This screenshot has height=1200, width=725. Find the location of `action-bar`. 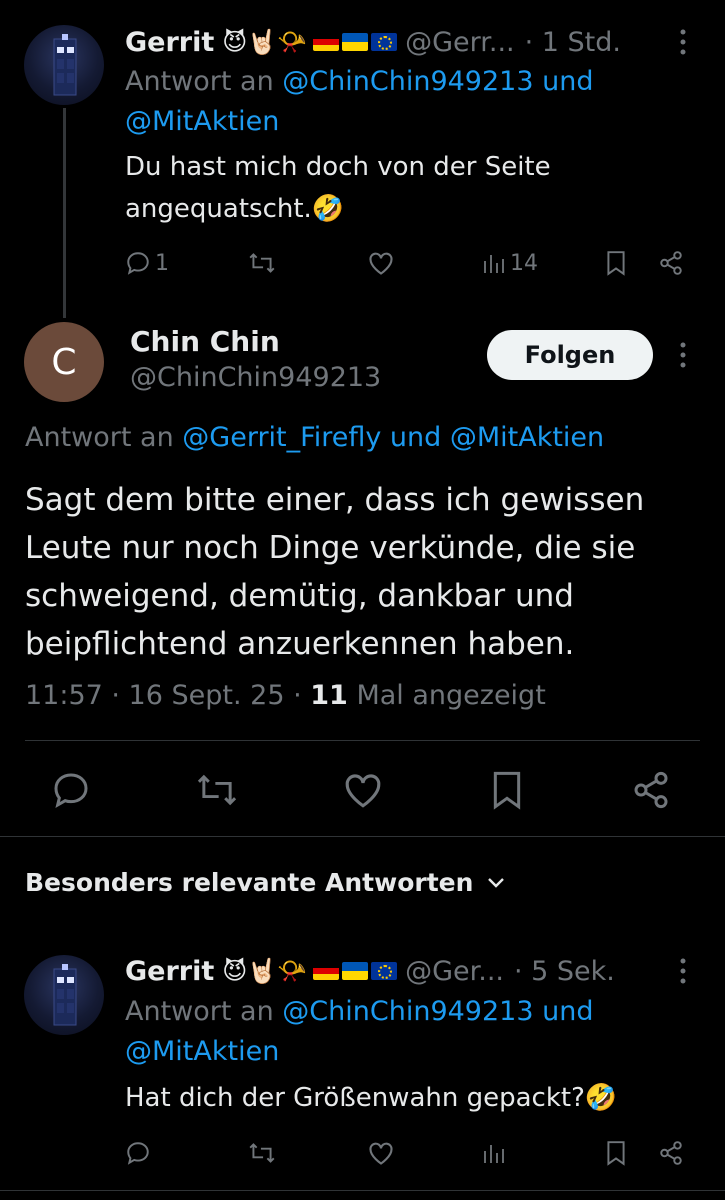

action-bar is located at coordinates (407, 1153).